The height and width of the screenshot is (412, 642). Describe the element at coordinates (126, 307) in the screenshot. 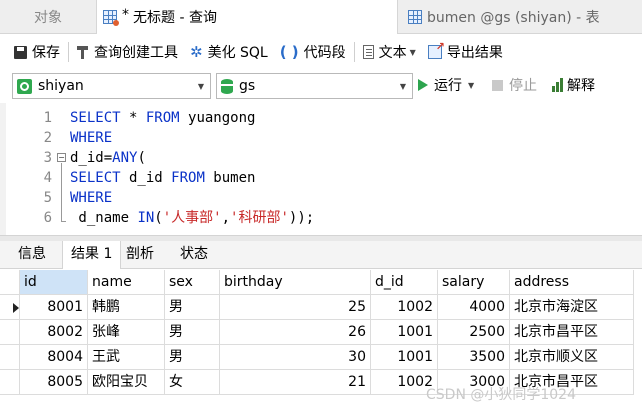

I see `cell-name: 韩鹏` at that location.